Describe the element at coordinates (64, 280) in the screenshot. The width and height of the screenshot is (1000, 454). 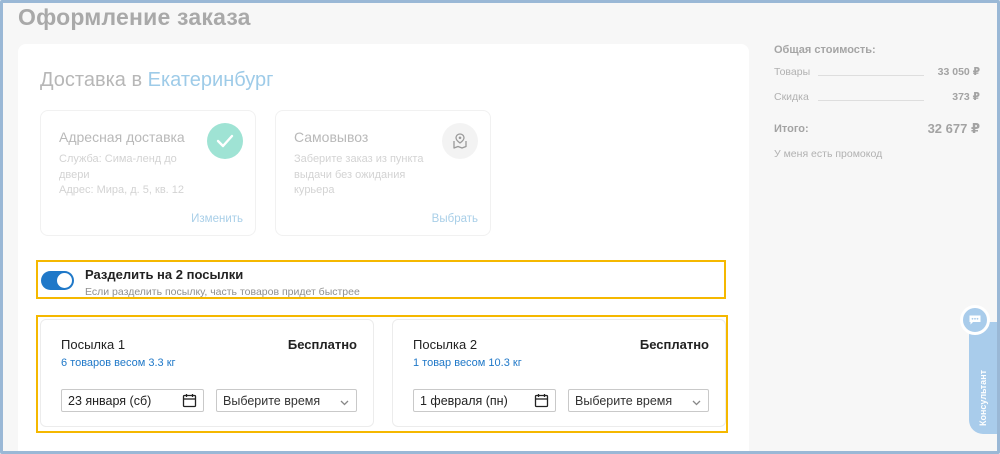
I see `toggle-knob` at that location.